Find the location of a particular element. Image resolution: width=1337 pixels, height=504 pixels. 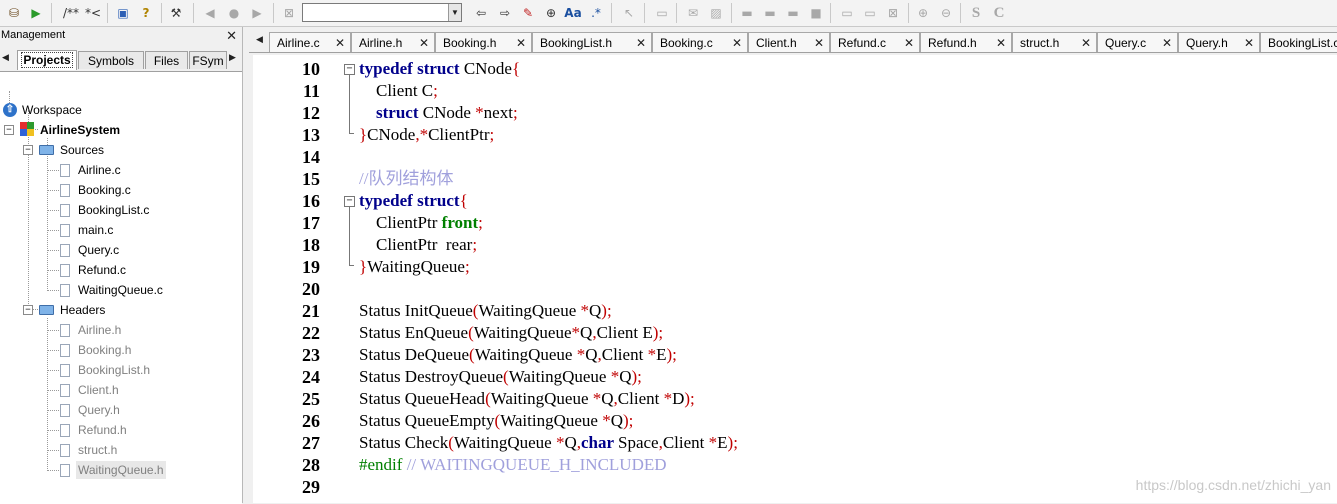

arrow-right-icon: ⇨ is located at coordinates (505, 13).